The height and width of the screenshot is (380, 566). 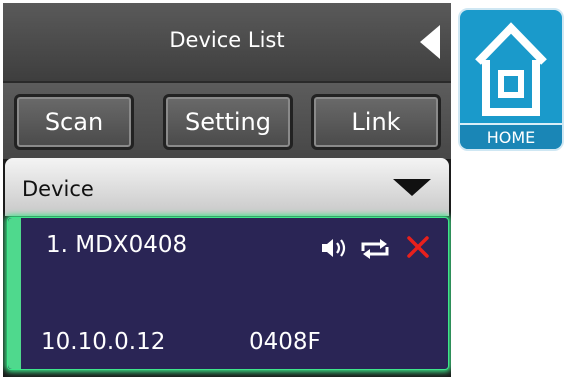 What do you see at coordinates (74, 122) in the screenshot?
I see `scan-button: Scan` at bounding box center [74, 122].